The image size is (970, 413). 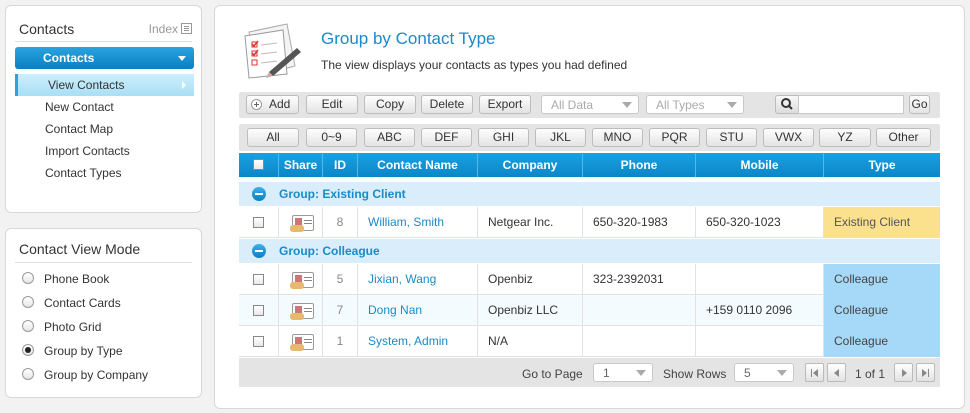 I want to click on column-header-type: Type, so click(x=882, y=165).